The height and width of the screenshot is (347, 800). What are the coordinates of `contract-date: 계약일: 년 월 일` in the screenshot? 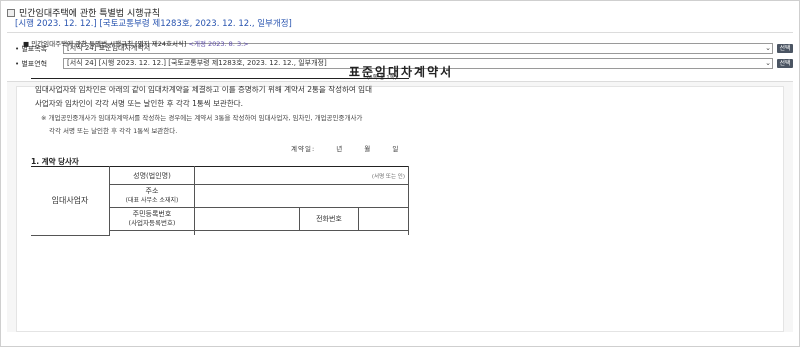 It's located at (345, 148).